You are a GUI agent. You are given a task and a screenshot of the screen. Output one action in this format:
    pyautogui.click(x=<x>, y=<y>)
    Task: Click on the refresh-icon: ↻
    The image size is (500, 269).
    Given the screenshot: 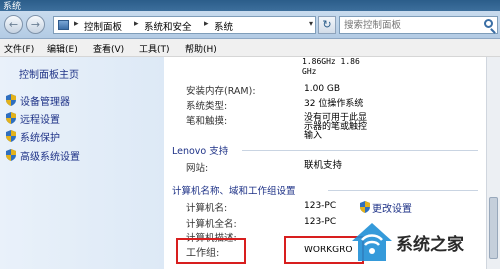 What is the action you would take?
    pyautogui.click(x=327, y=24)
    